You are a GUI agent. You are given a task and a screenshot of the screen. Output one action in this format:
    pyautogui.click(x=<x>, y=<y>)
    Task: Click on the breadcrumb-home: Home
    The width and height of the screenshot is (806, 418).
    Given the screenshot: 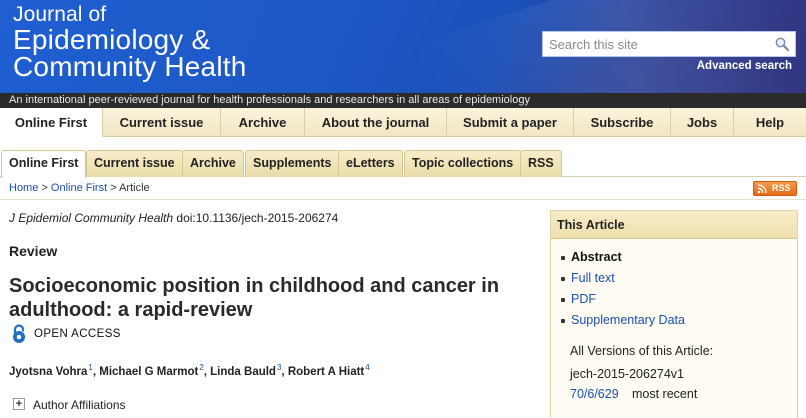 What is the action you would take?
    pyautogui.click(x=23, y=188)
    